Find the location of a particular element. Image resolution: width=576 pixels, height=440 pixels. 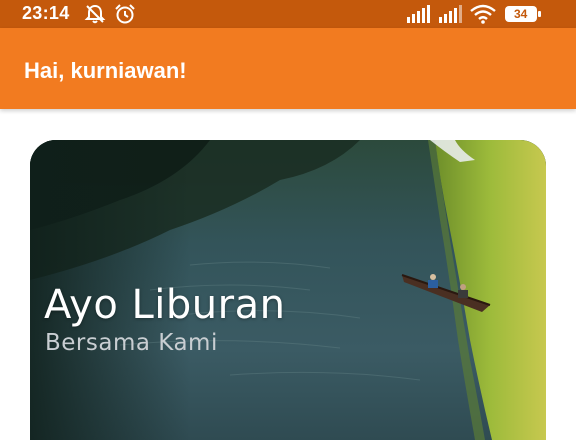

alarm-icon is located at coordinates (125, 14).